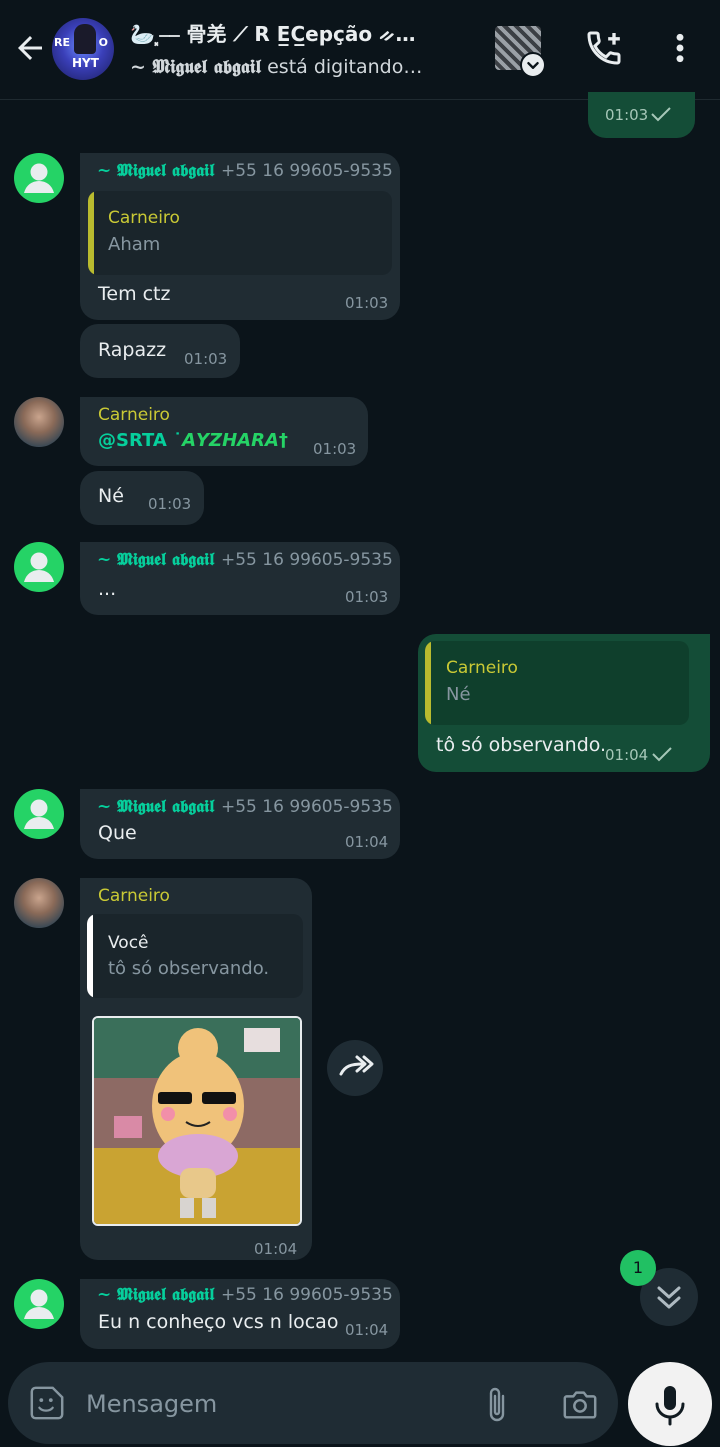 This screenshot has height=1447, width=720. What do you see at coordinates (195, 956) in the screenshot?
I see `quoted-message: Você tô só observando.` at bounding box center [195, 956].